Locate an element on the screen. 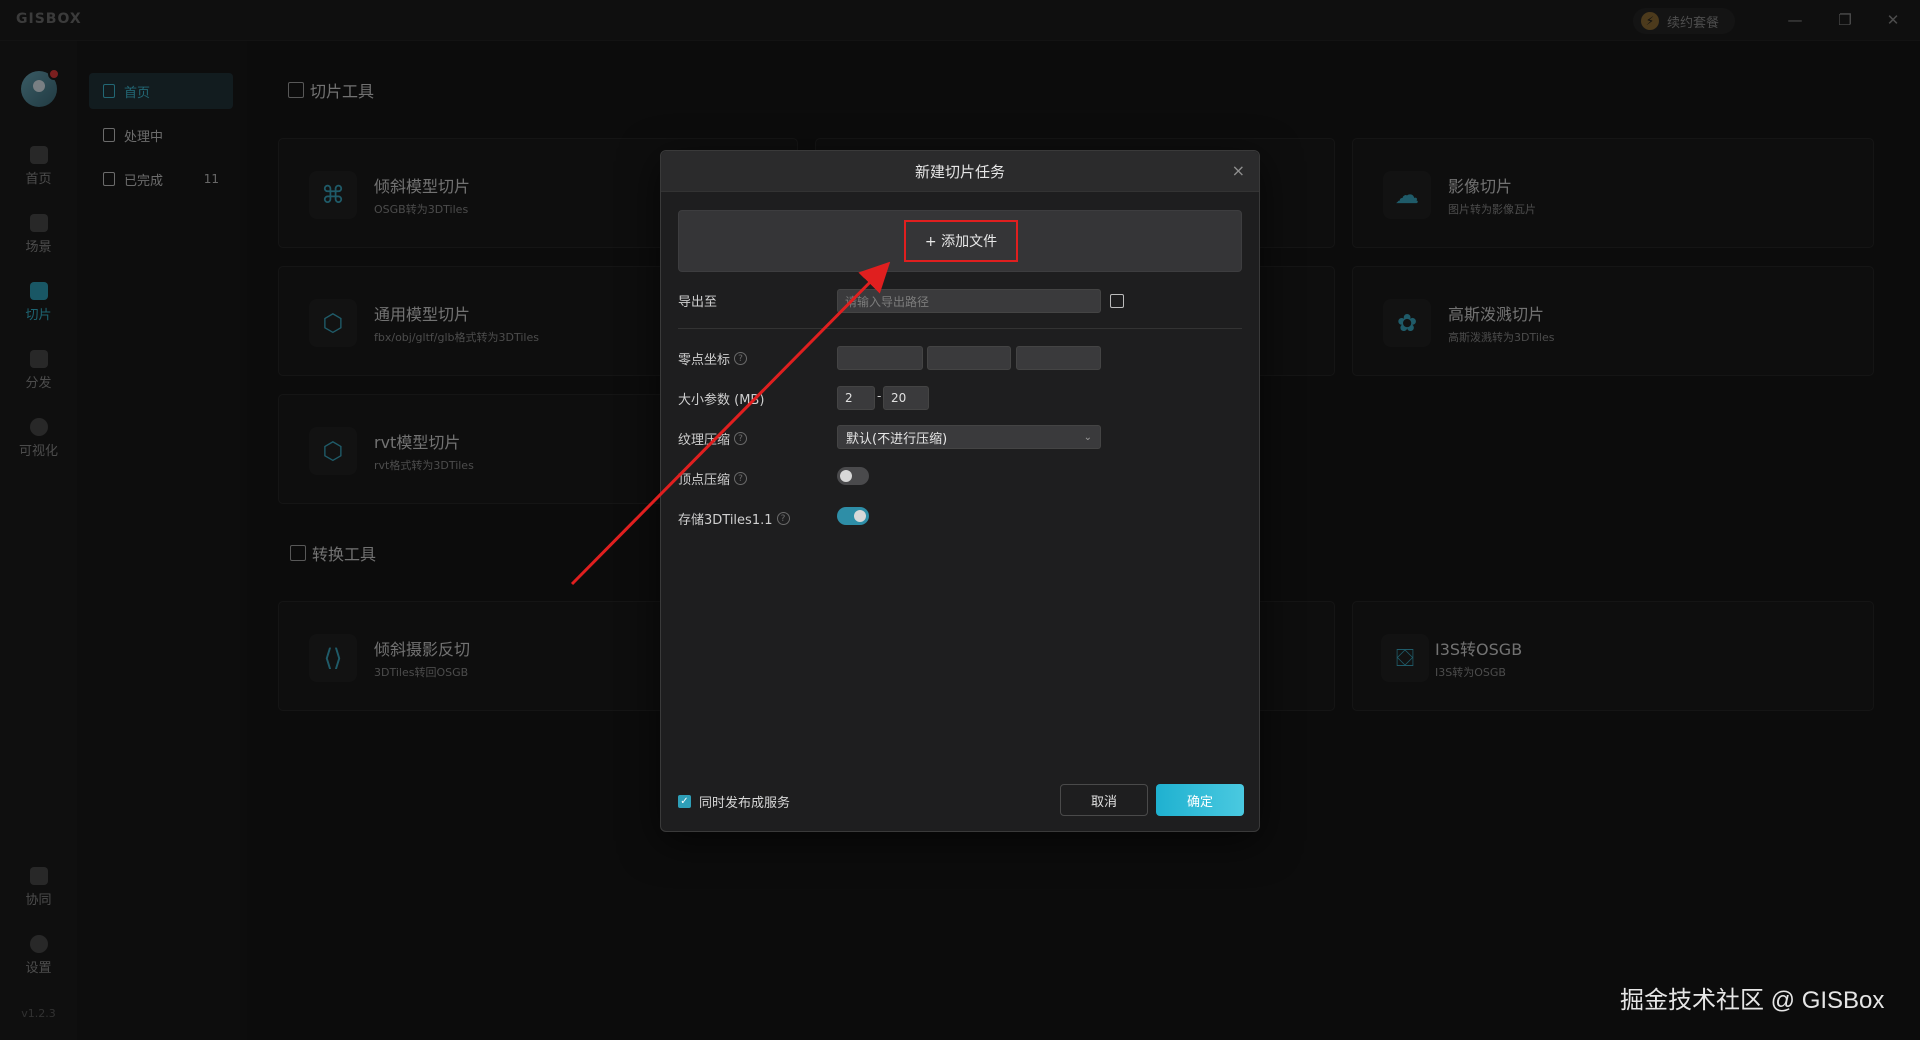 The height and width of the screenshot is (1040, 1920). add-file-dropzone: + 添加文件 is located at coordinates (960, 241).